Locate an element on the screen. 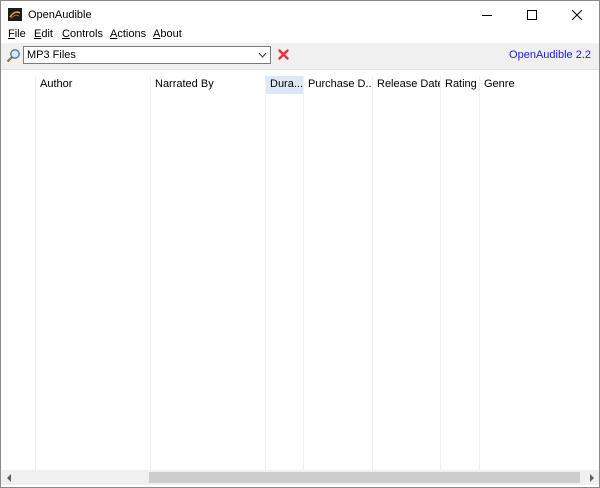  app-logo-icon is located at coordinates (15, 14).